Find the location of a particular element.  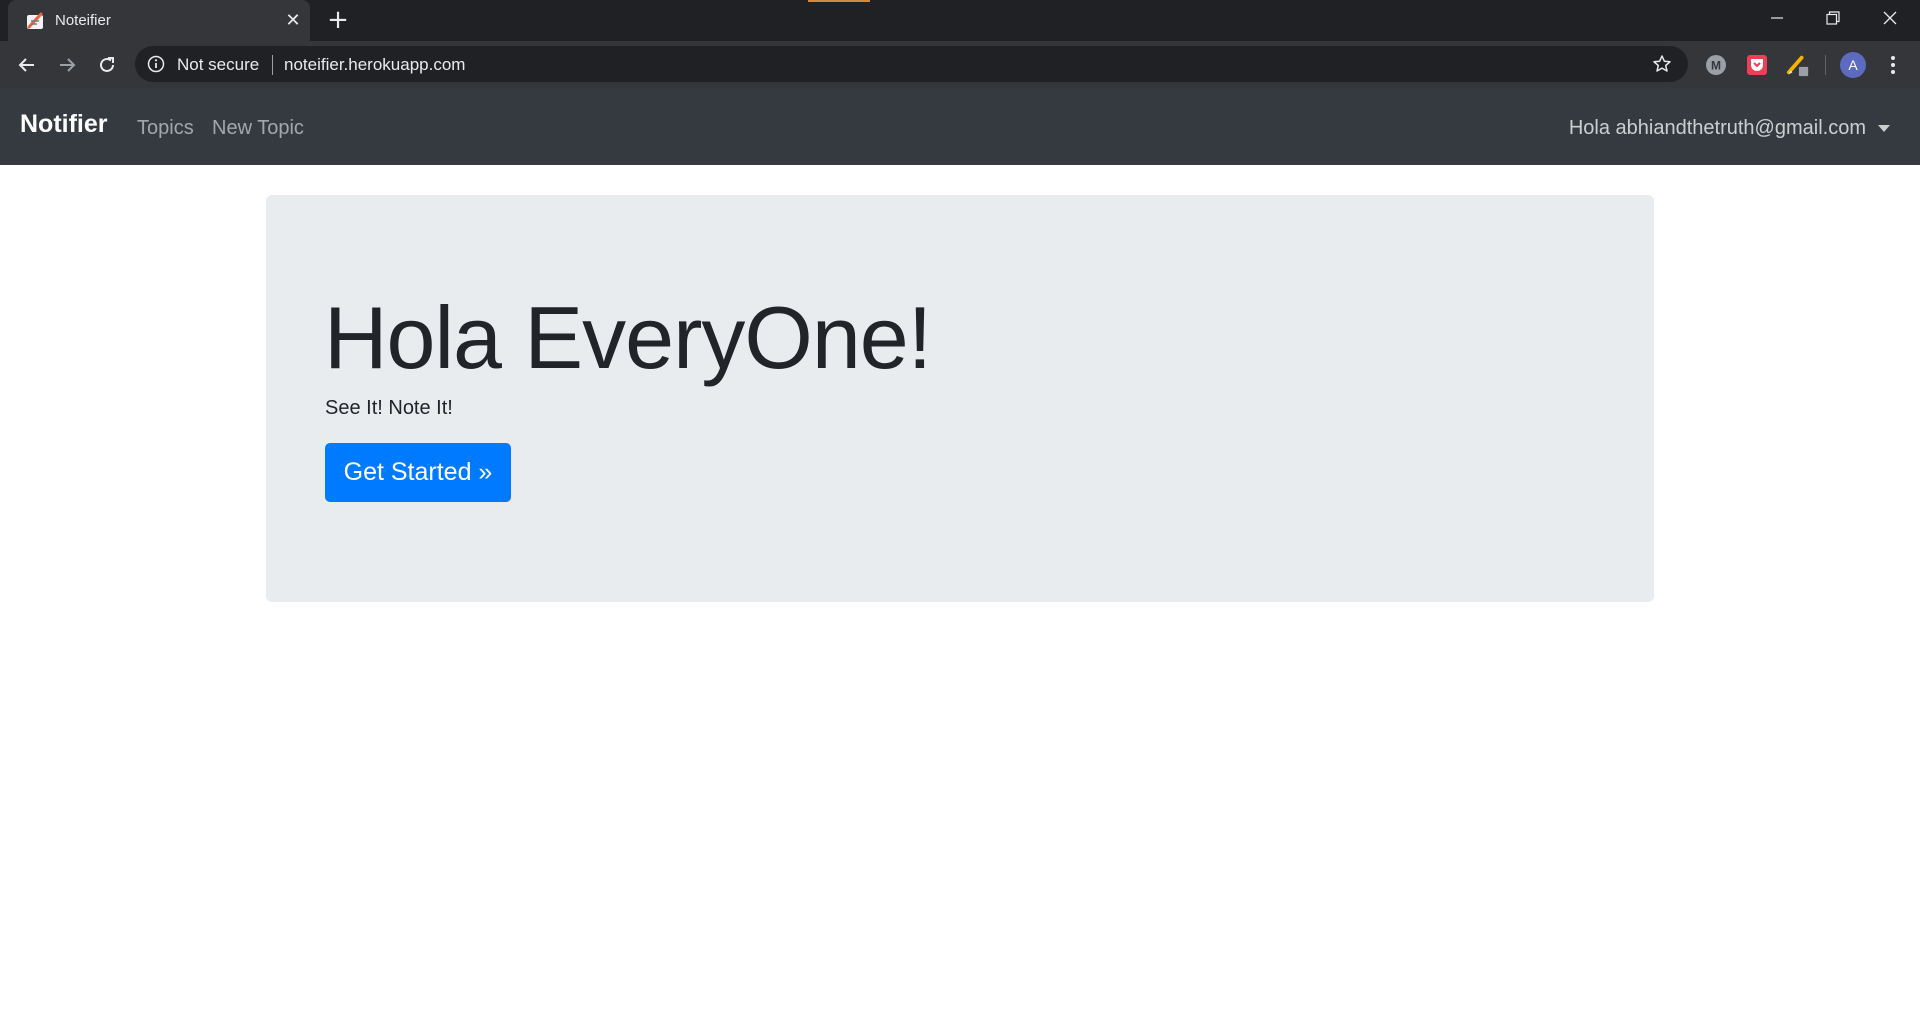

reload-icon is located at coordinates (107, 65).